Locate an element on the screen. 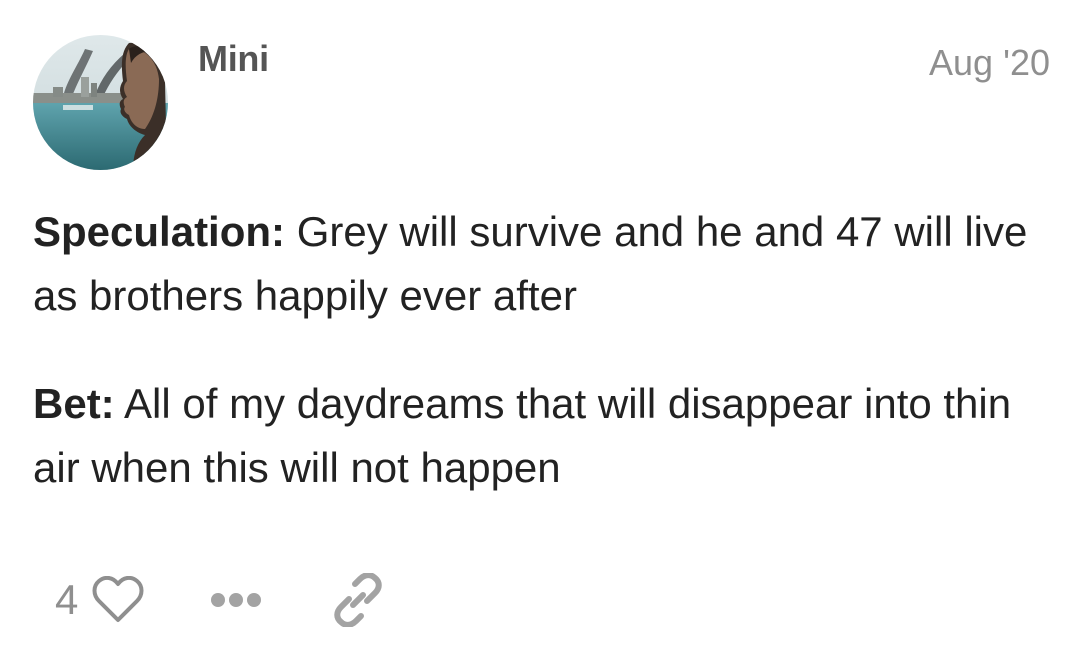 This screenshot has height=669, width=1080. share-link-button is located at coordinates (358, 600).